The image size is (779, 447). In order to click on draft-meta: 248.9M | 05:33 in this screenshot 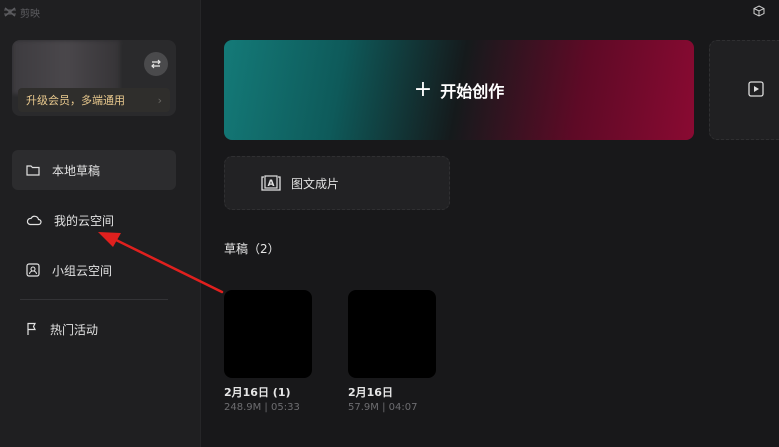, I will do `click(262, 407)`.